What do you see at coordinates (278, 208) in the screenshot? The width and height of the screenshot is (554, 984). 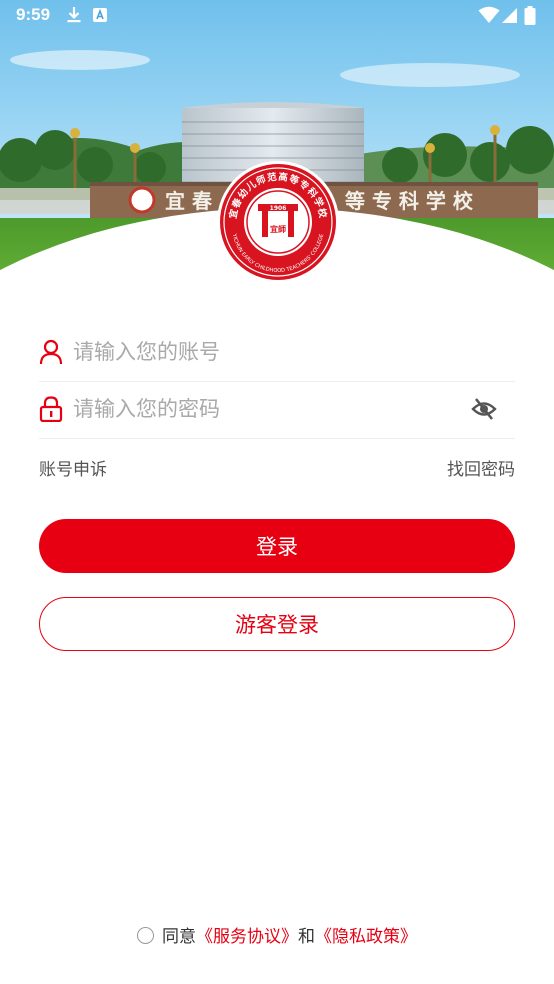 I see `emblem-year: 1906` at bounding box center [278, 208].